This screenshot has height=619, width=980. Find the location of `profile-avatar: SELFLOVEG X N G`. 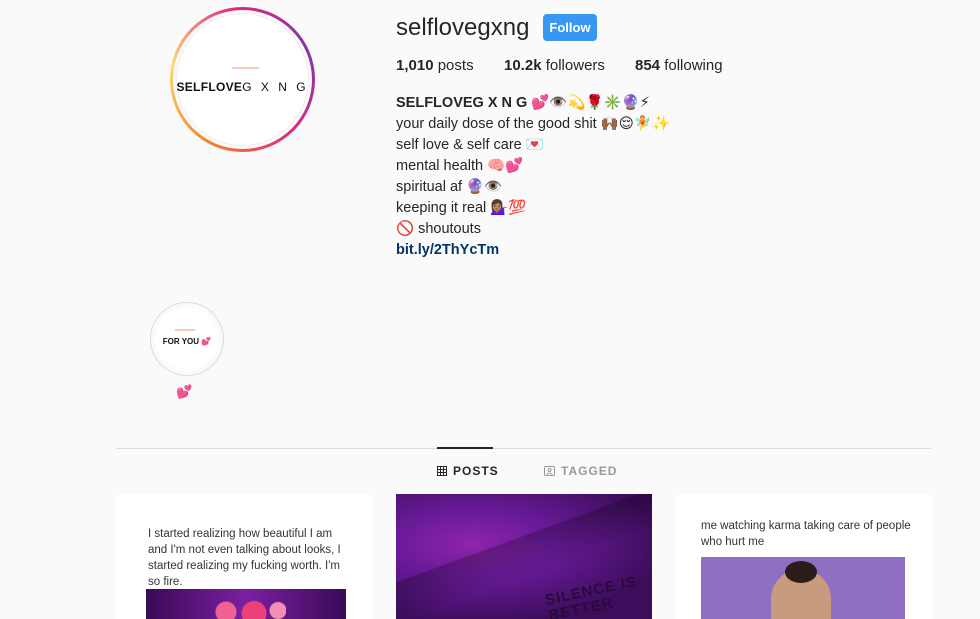

profile-avatar: SELFLOVEG X N G is located at coordinates (242, 79).